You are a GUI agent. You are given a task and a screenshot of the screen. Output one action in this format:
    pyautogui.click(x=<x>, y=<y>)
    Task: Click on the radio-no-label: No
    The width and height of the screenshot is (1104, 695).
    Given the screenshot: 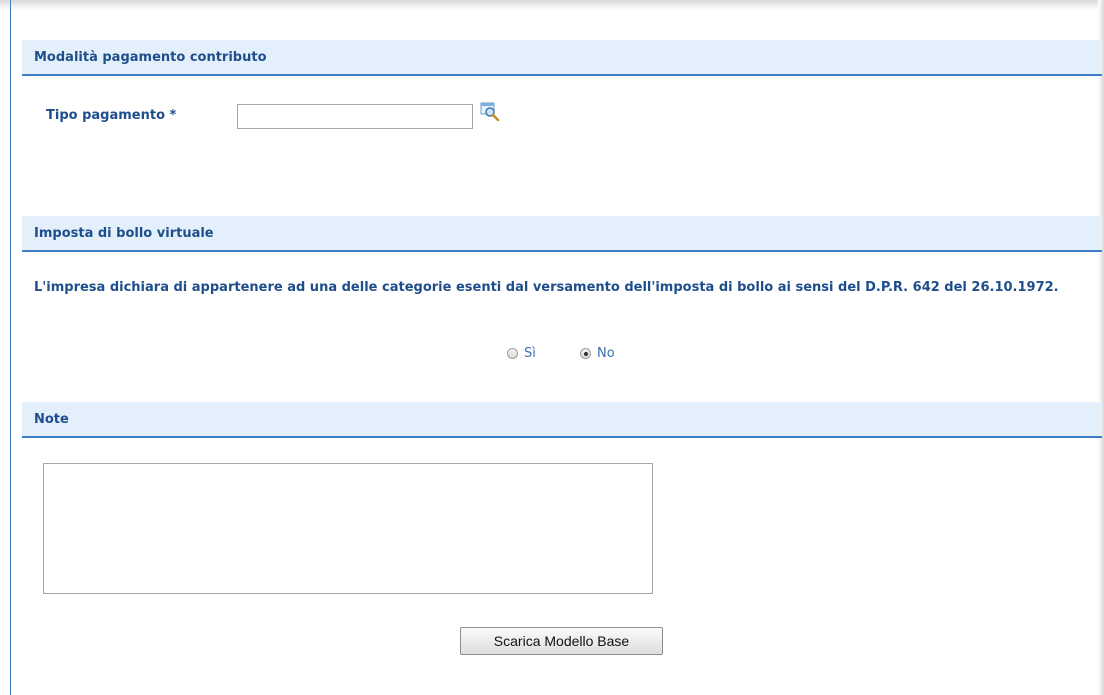 What is the action you would take?
    pyautogui.click(x=606, y=353)
    